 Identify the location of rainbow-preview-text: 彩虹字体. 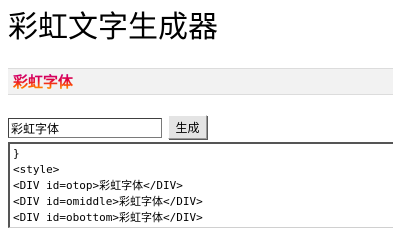
(43, 82).